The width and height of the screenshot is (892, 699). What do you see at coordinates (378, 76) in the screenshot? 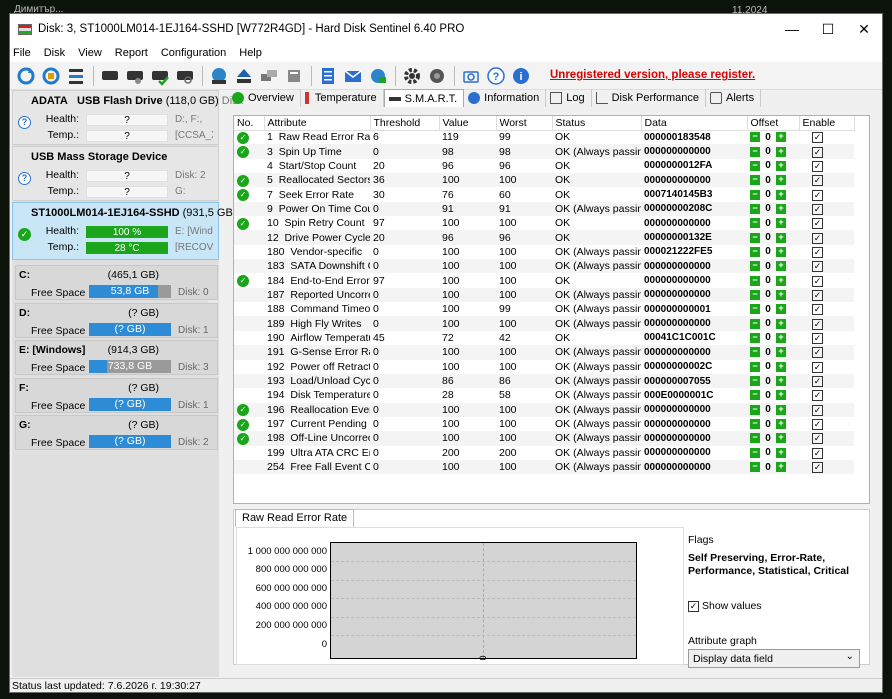
I see `network-icon` at bounding box center [378, 76].